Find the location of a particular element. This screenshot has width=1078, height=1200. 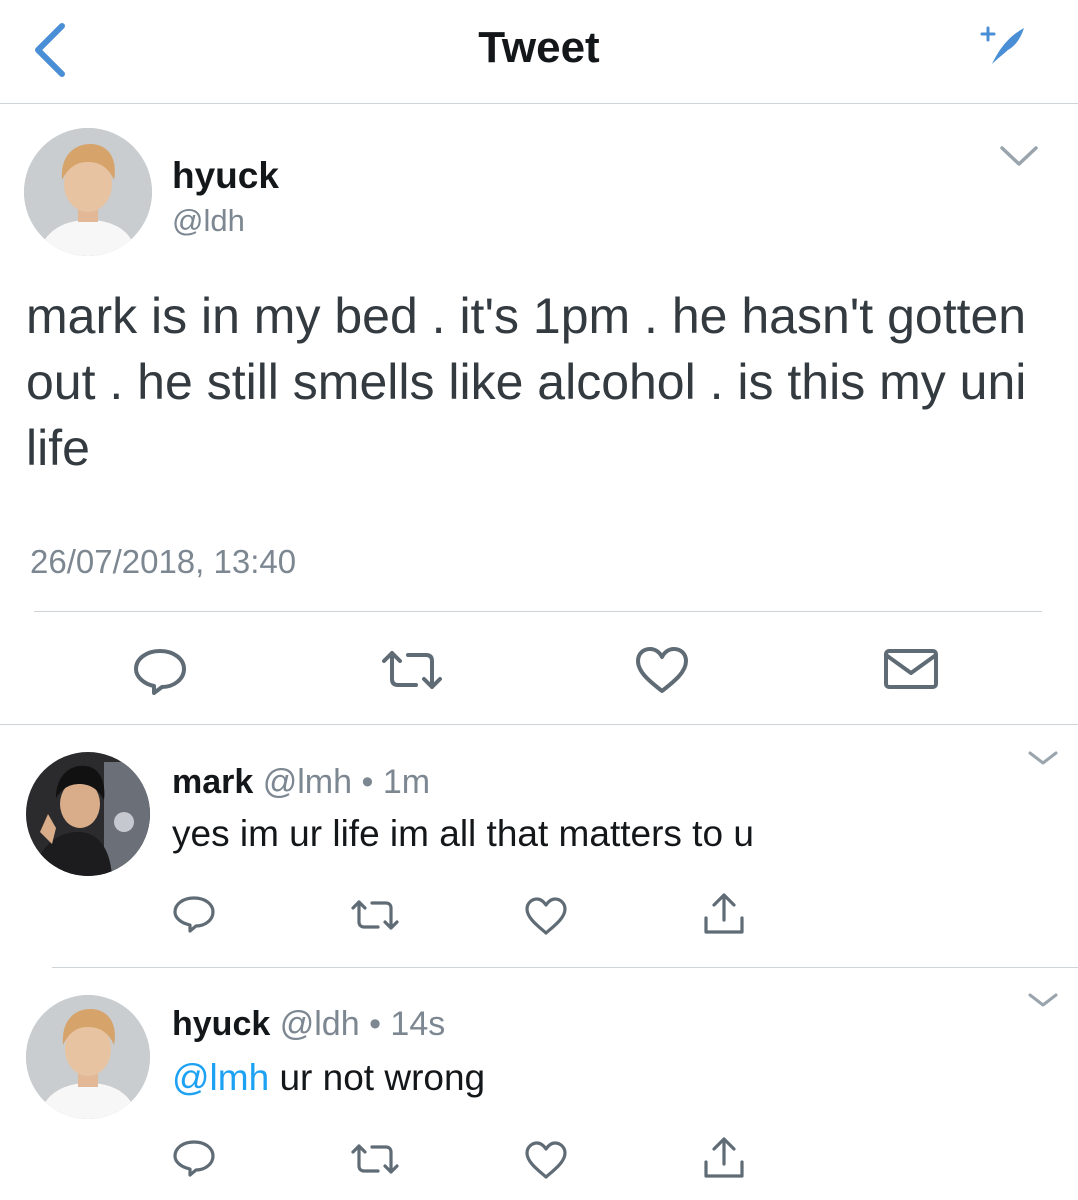

envelope-icon is located at coordinates (911, 669).